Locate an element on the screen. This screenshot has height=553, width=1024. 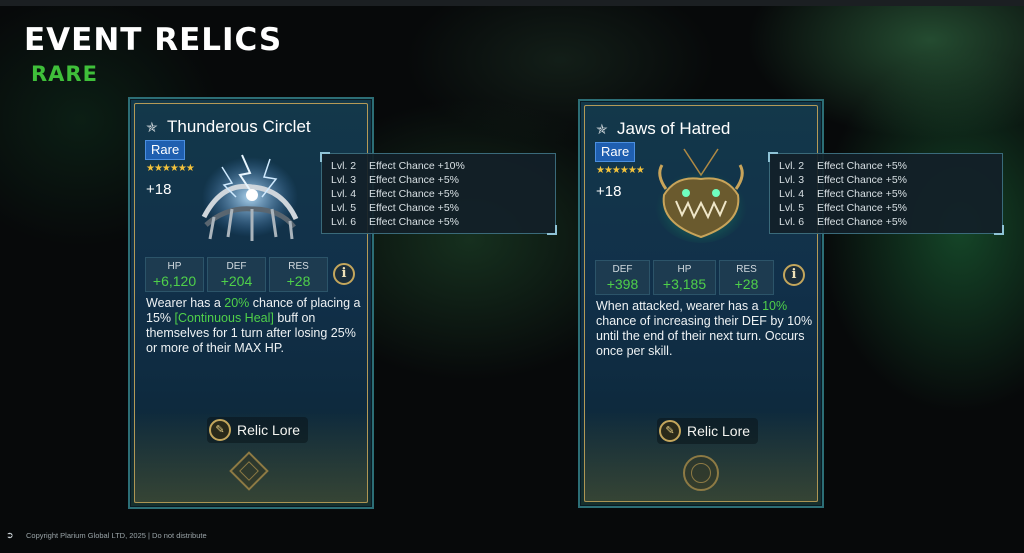
stat-value: +398 is located at coordinates (622, 284).